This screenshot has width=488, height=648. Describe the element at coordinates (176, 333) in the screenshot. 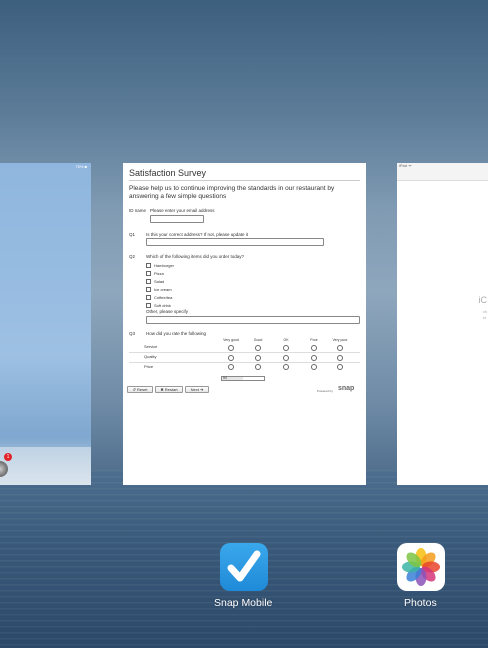

I see `q3-text: How did you rate the following` at that location.